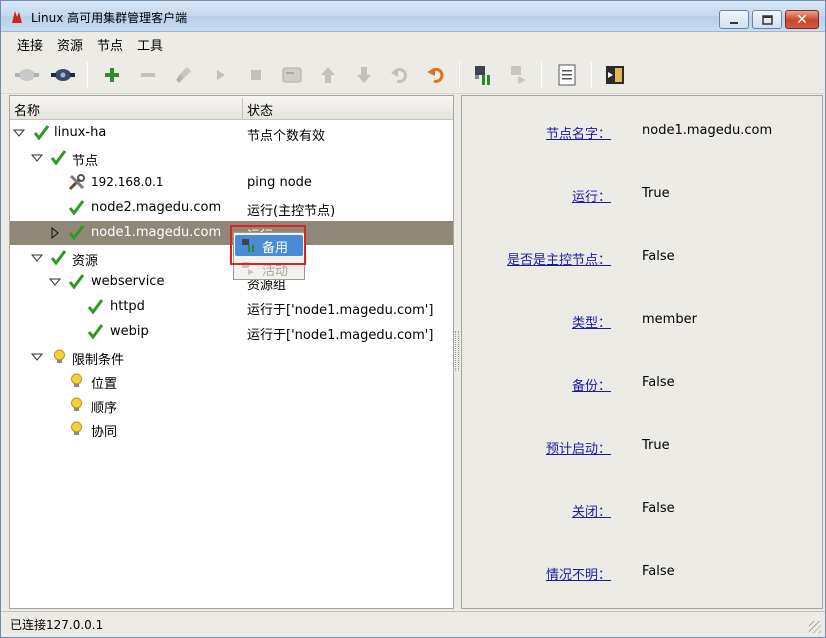  I want to click on menu-nodes: 节点, so click(110, 44).